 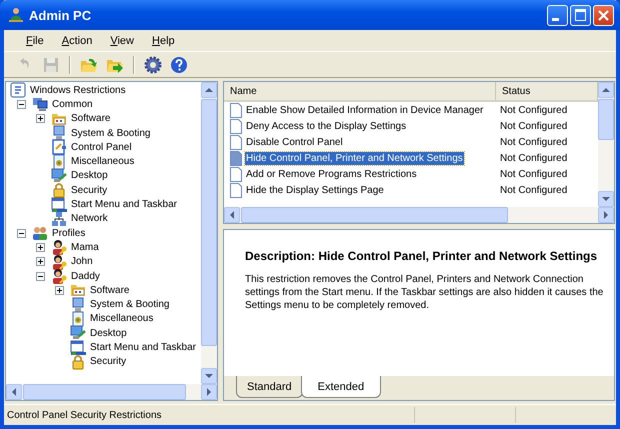 What do you see at coordinates (101, 147) in the screenshot?
I see `tree-item: Control Panel` at bounding box center [101, 147].